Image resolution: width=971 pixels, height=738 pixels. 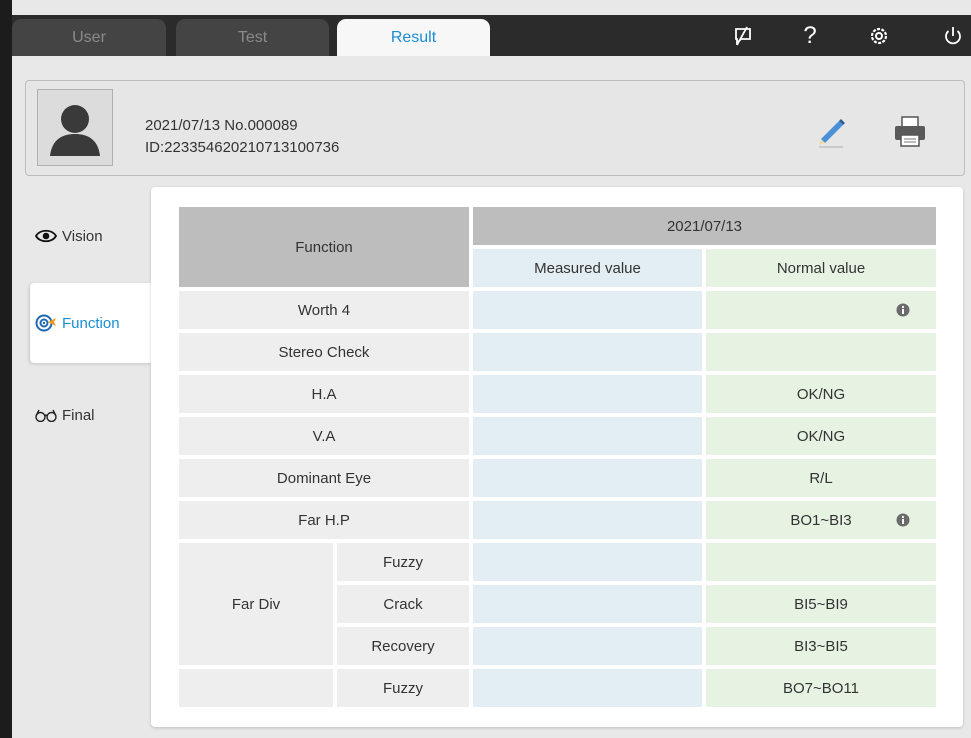 What do you see at coordinates (324, 310) in the screenshot?
I see `row-label-worth4: Worth 4` at bounding box center [324, 310].